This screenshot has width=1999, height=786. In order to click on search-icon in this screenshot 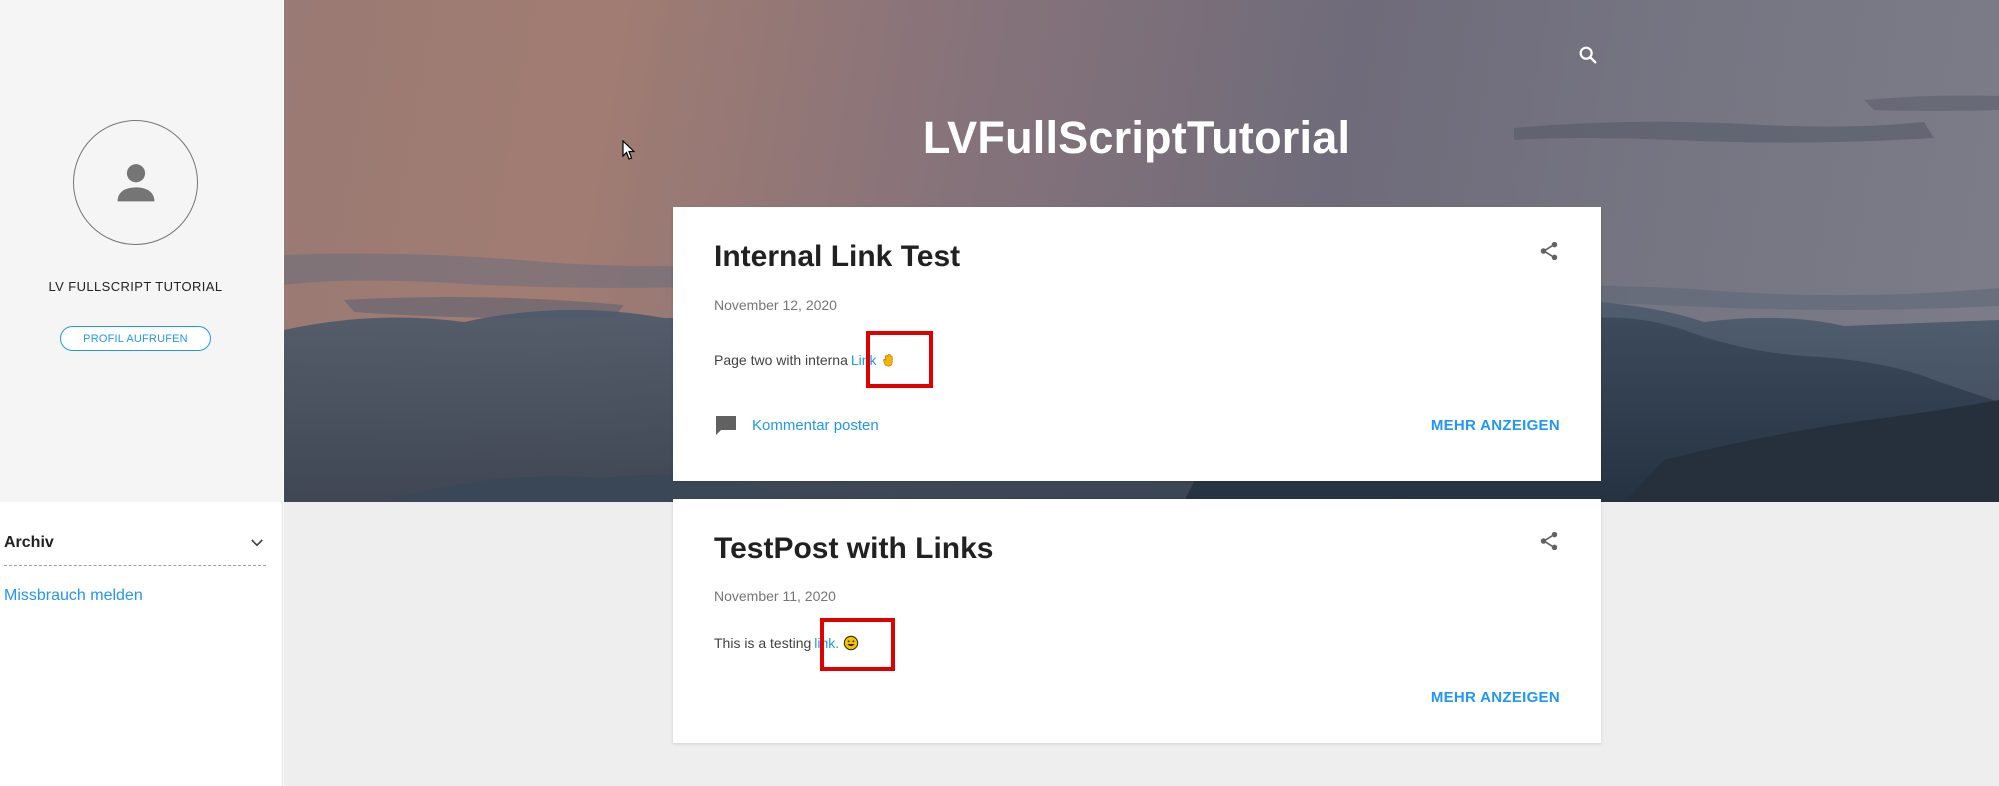, I will do `click(1588, 55)`.